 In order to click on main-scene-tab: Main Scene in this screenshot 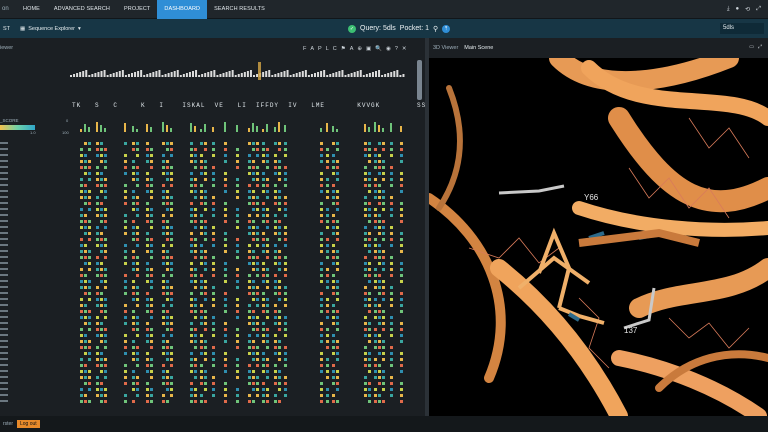, I will do `click(478, 48)`.